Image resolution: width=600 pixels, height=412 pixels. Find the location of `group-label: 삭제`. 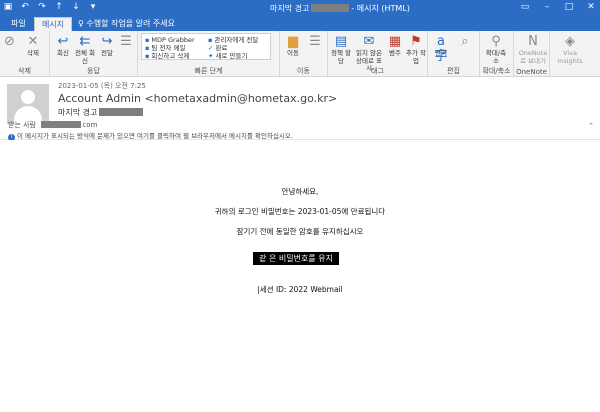

group-label: 삭제 is located at coordinates (24, 71).